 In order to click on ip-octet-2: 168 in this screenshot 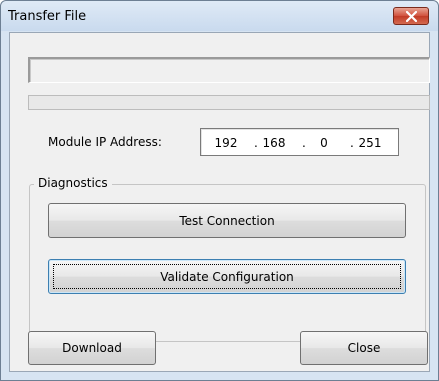, I will do `click(274, 143)`.